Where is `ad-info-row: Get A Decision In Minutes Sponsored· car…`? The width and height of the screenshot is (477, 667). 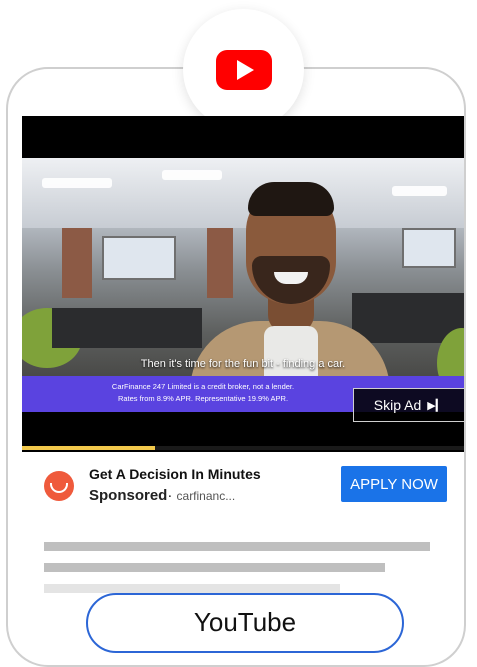 ad-info-row: Get A Decision In Minutes Sponsored· car… is located at coordinates (249, 487).